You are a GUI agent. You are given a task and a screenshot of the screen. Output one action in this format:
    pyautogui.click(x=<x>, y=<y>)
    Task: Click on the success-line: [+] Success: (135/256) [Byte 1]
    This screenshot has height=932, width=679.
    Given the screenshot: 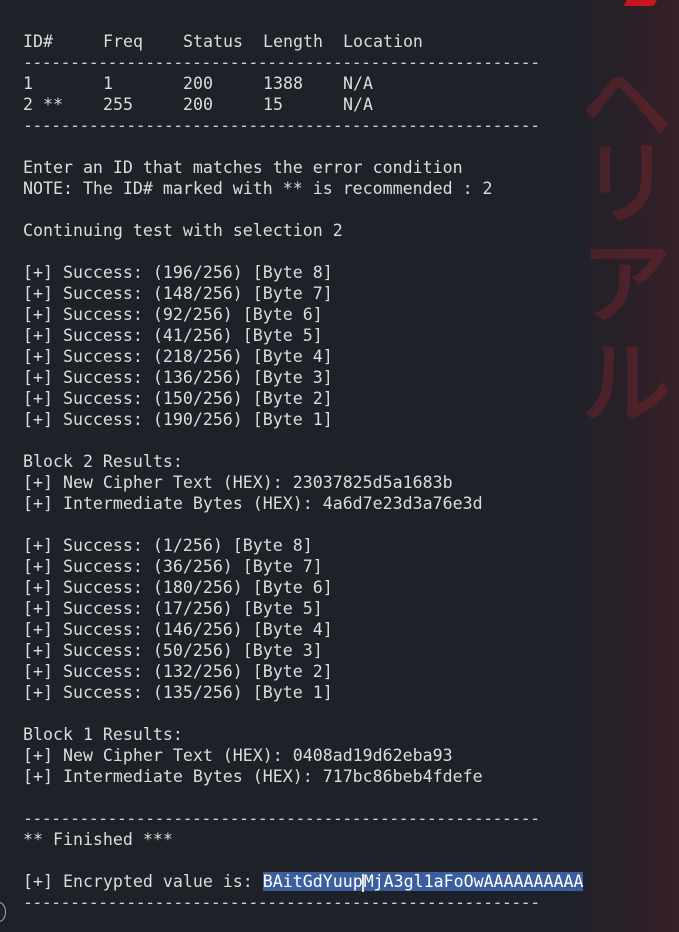 What is the action you would take?
    pyautogui.click(x=178, y=692)
    